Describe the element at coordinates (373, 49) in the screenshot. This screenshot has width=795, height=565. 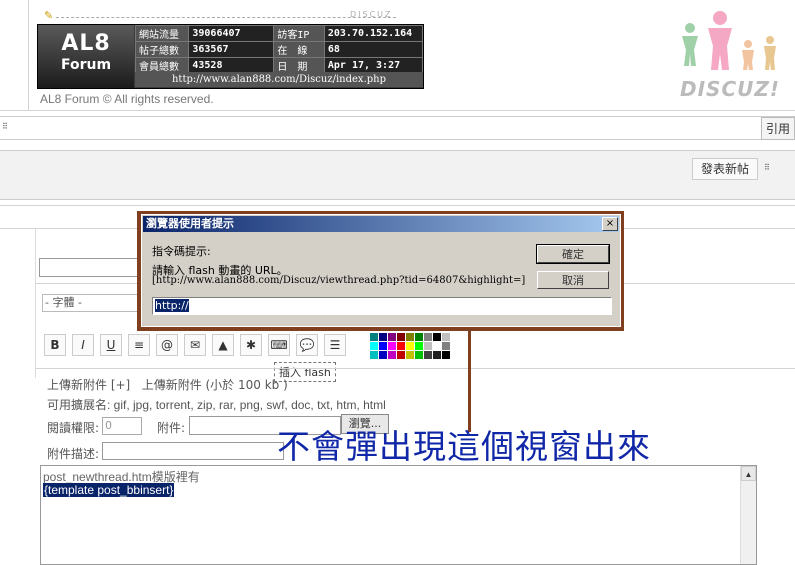
I see `stat-value: 68` at that location.